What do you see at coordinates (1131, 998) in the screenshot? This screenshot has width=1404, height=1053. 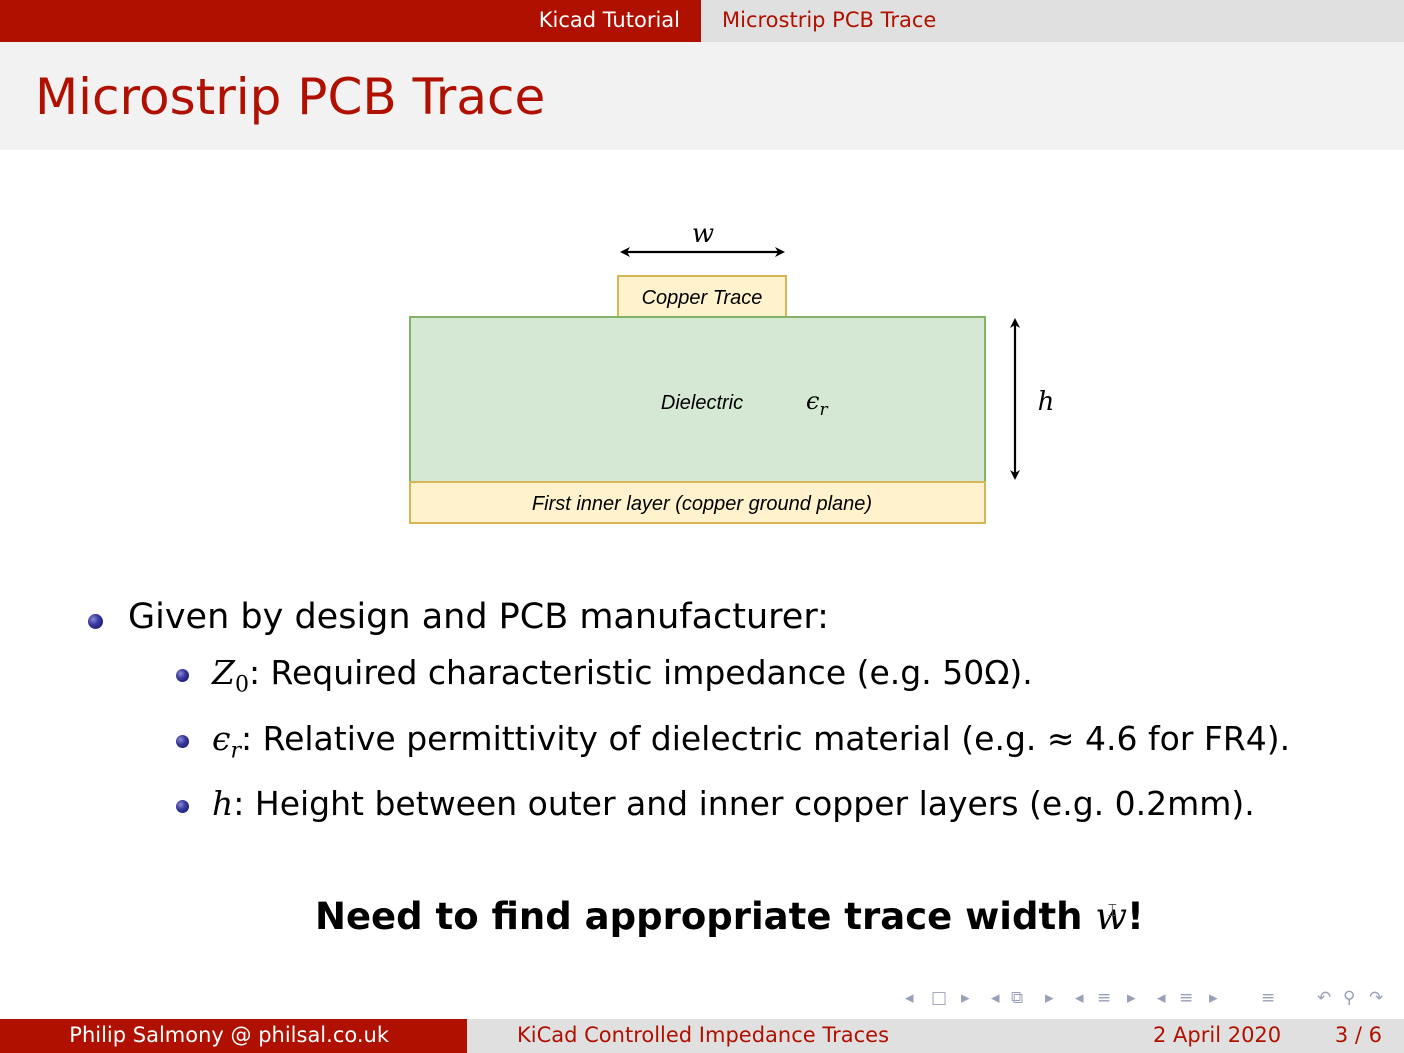 I see `nav-next-section-icon: ▸` at bounding box center [1131, 998].